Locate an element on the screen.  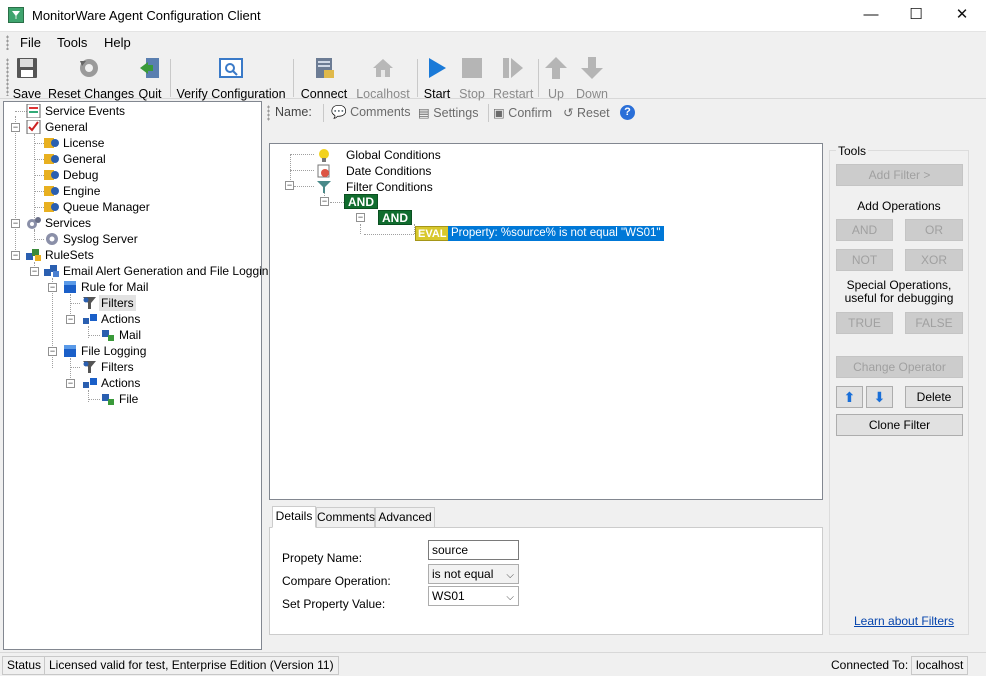
expander-file-logging: − is located at coordinates (52, 351).